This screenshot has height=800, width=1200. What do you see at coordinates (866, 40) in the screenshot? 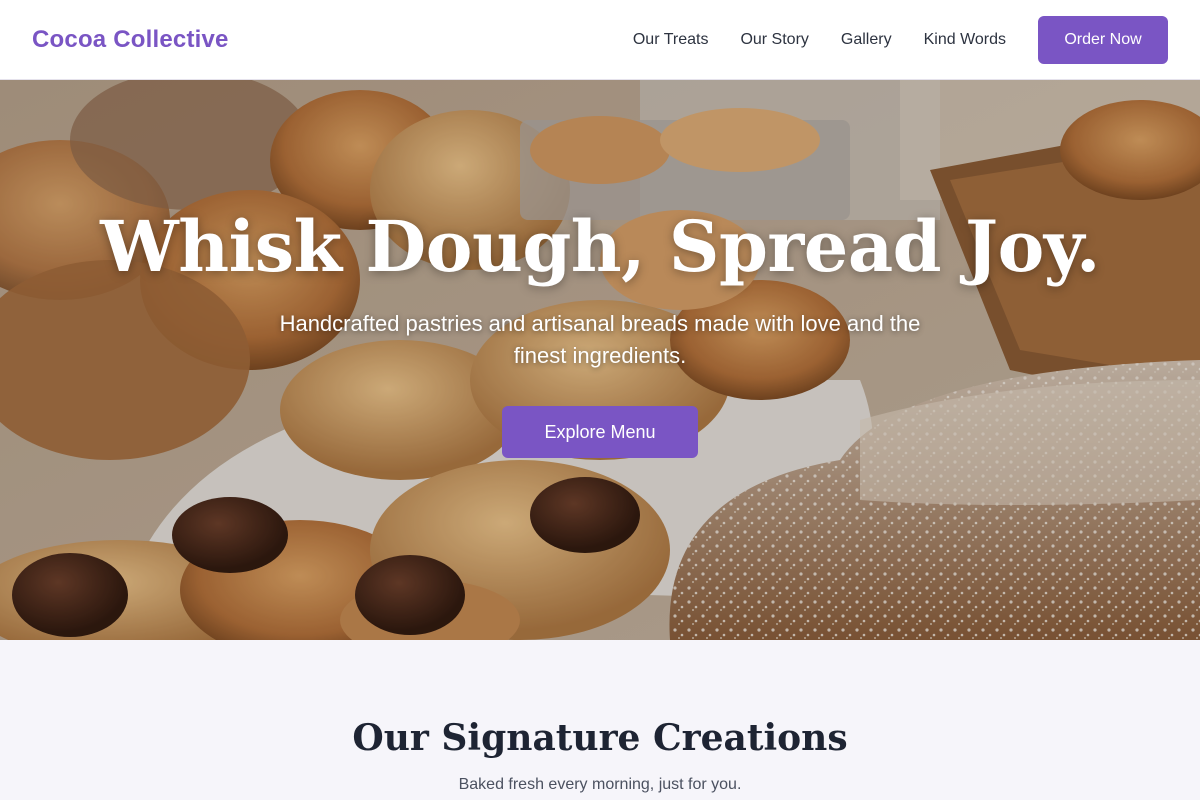
I see `nav-gallery: Gallery` at bounding box center [866, 40].